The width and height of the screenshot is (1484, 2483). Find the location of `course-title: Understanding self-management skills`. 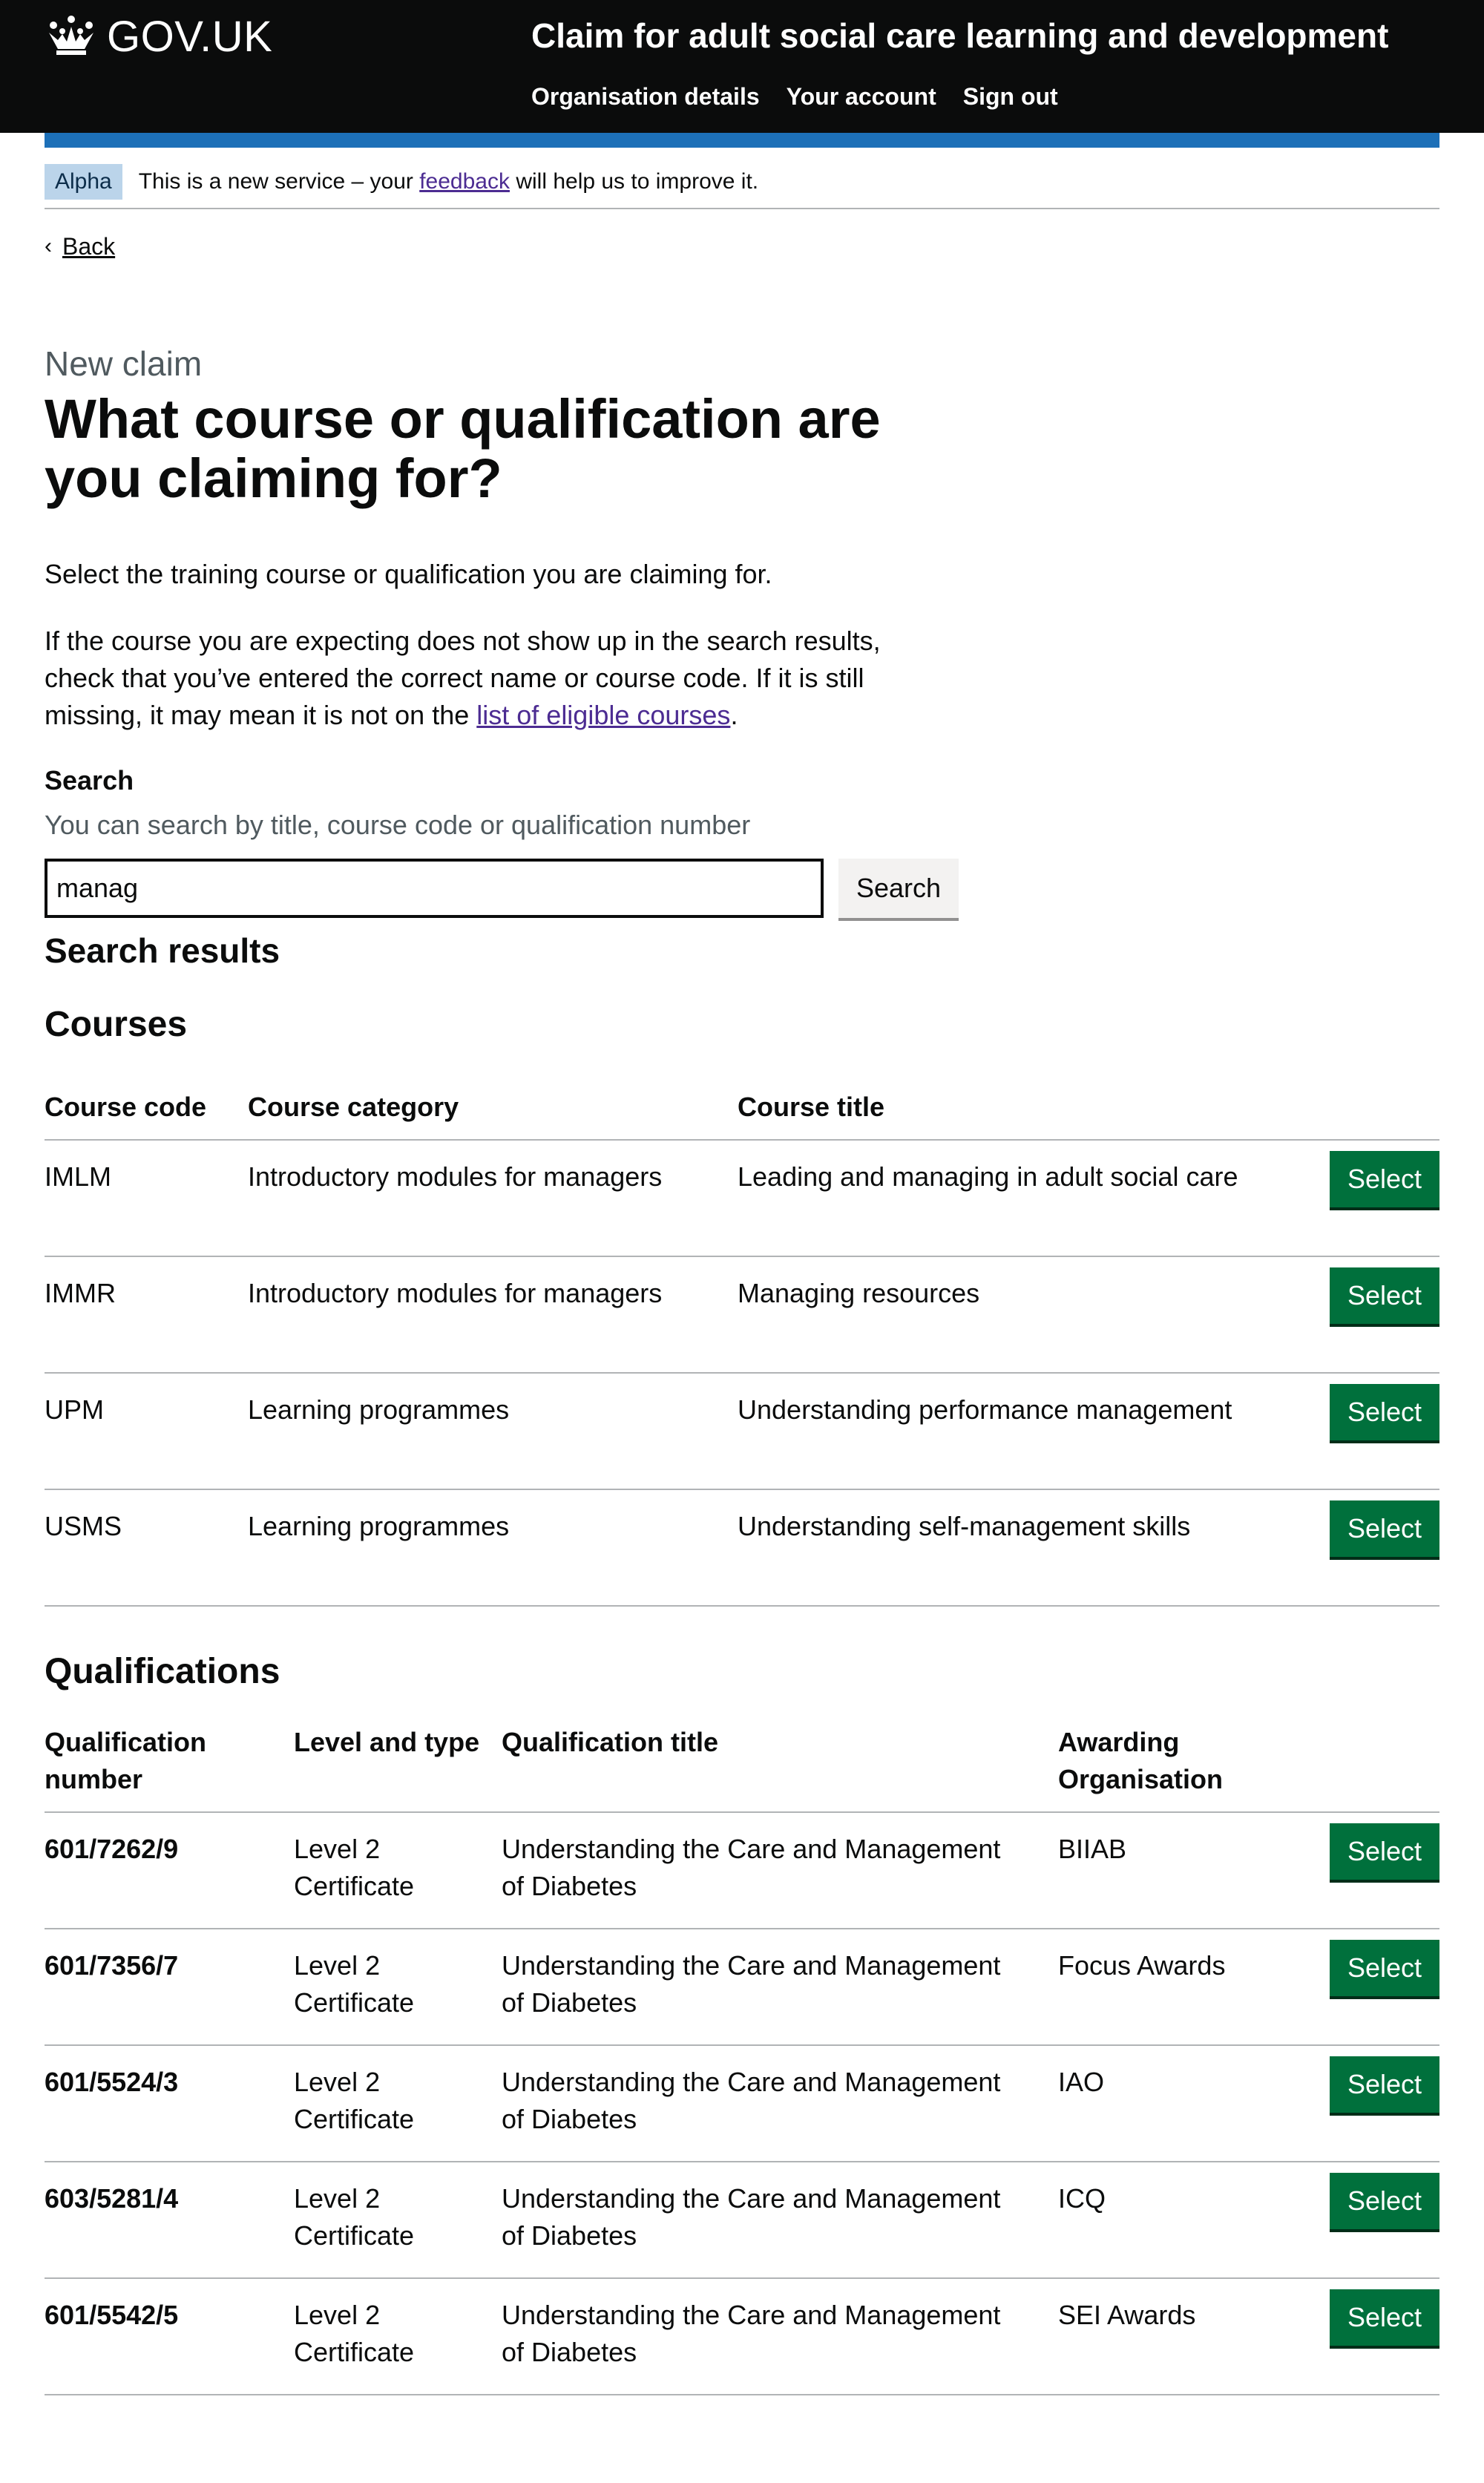

course-title: Understanding self-management skills is located at coordinates (1029, 1548).